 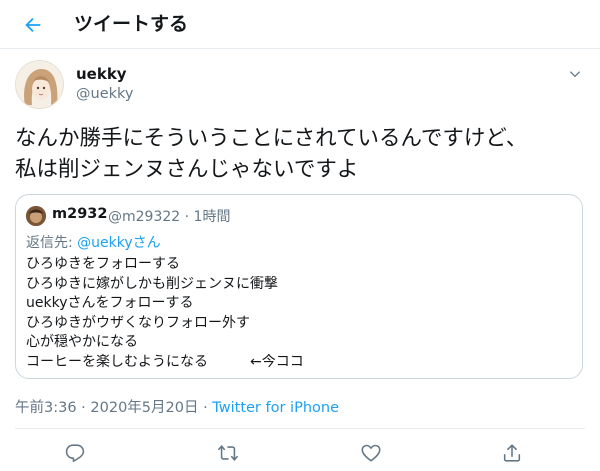 What do you see at coordinates (187, 169) in the screenshot?
I see `tweet-text-line: 私は削ジェンヌさんじゃないですよ` at bounding box center [187, 169].